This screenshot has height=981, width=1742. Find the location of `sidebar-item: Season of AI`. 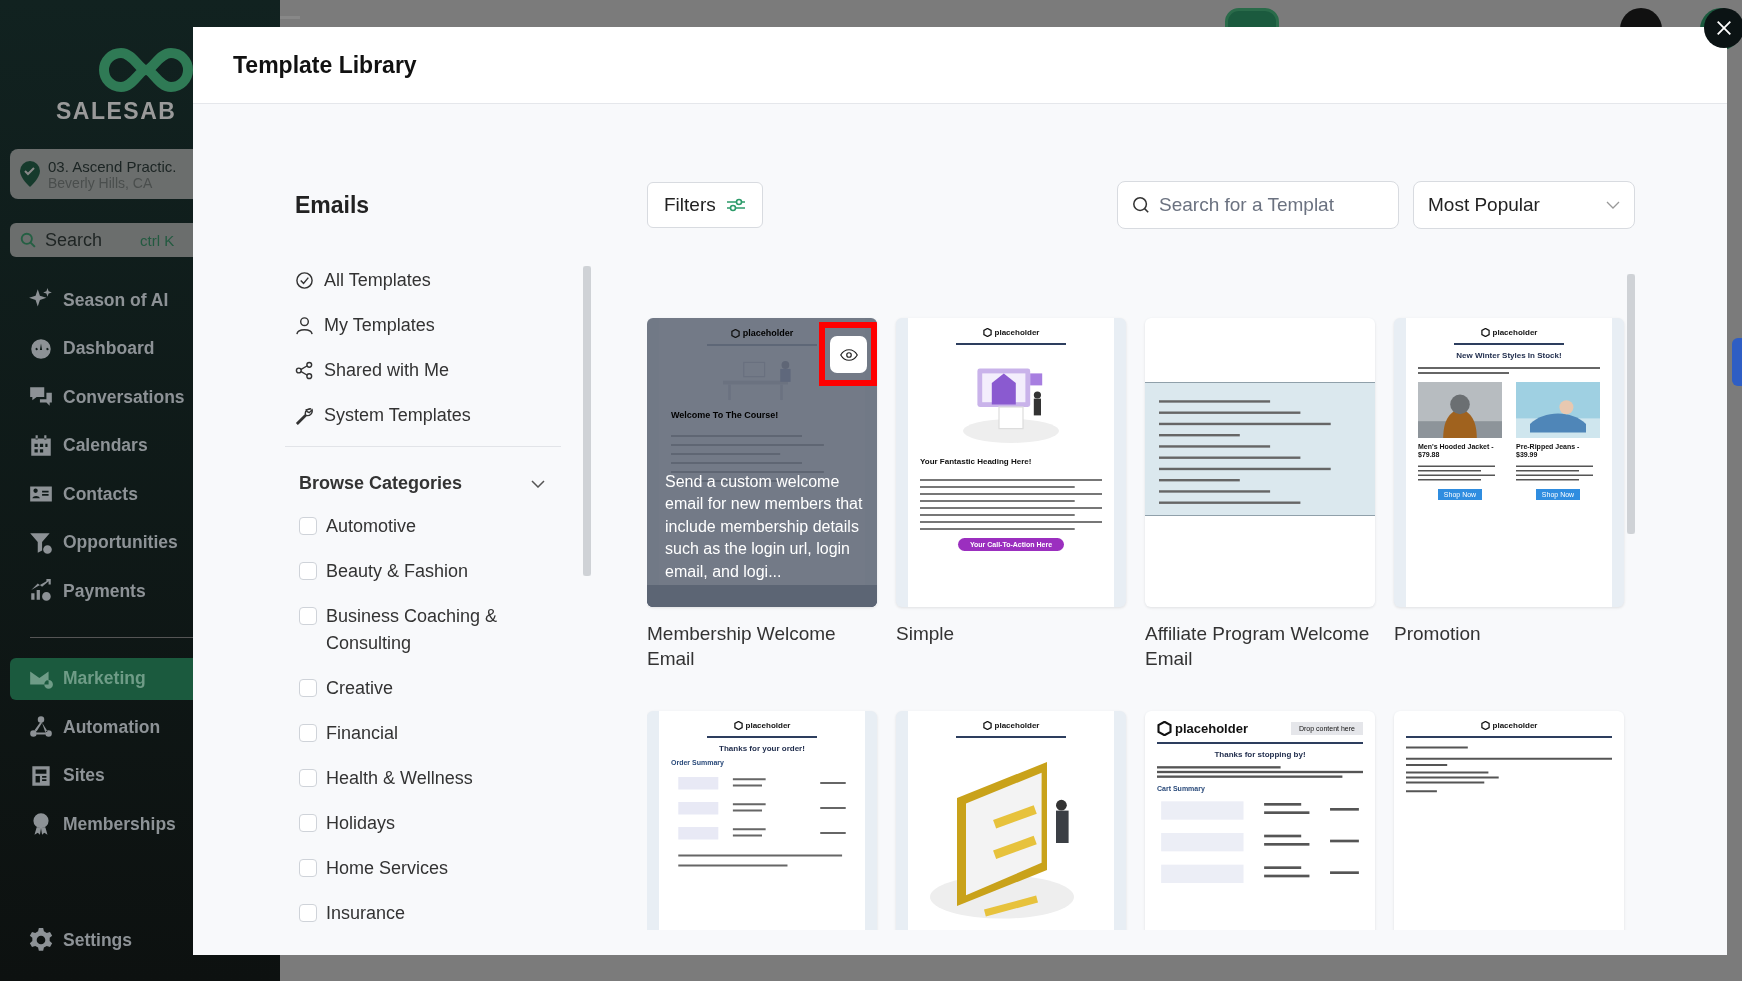

sidebar-item: Season of AI is located at coordinates (140, 300).